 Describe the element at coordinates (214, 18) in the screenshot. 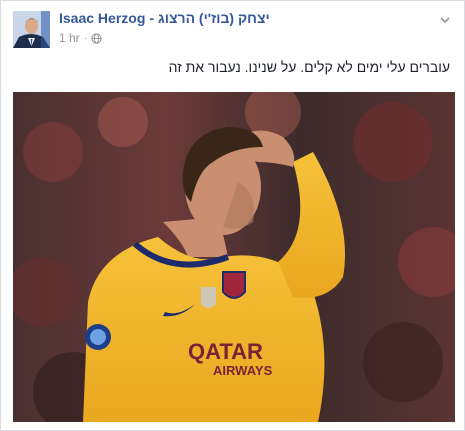

I see `author-name-hebrew: יצחק (בוז'י) הרצוג` at that location.